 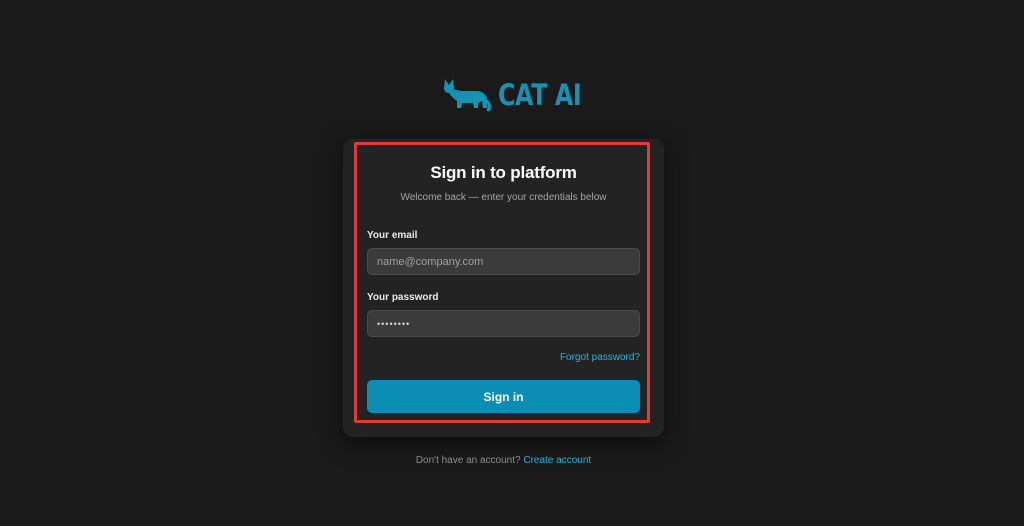 I want to click on signup-footer: Don't have an account? Create account, so click(x=503, y=460).